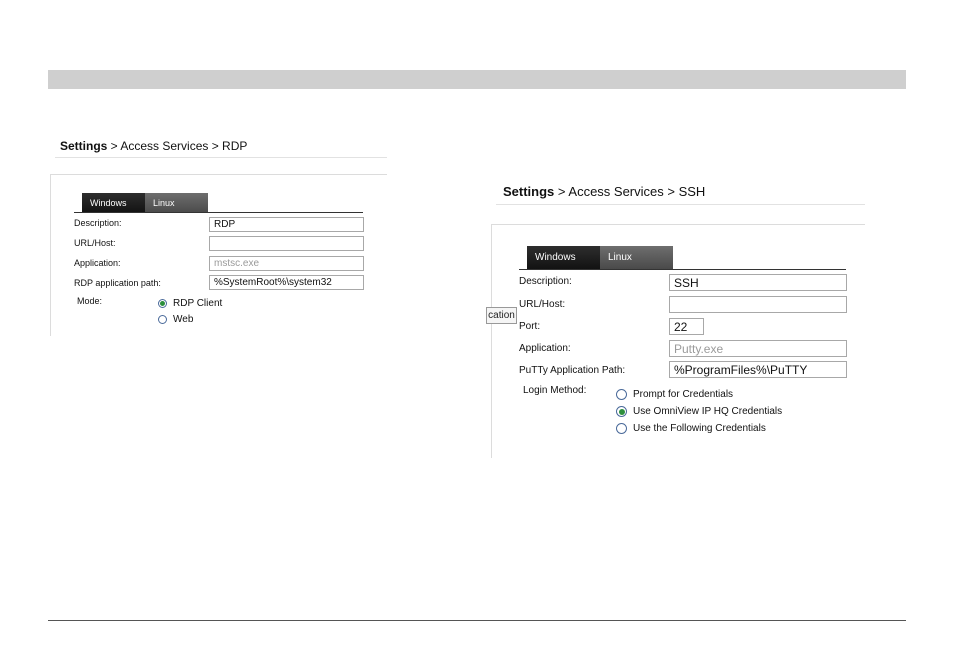 Image resolution: width=954 pixels, height=668 pixels. I want to click on app-path-field: %SystemRoot%\system32, so click(286, 282).